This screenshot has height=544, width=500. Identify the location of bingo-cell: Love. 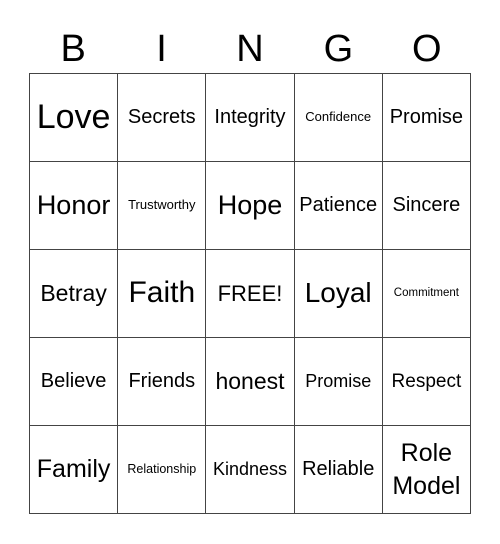
(74, 118).